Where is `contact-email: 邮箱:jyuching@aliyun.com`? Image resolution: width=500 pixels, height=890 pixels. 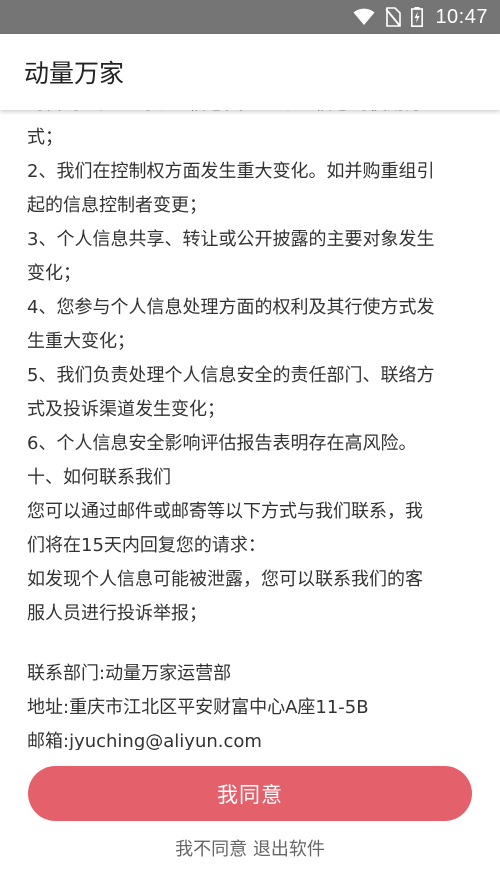 contact-email: 邮箱:jyuching@aliyun.com is located at coordinates (144, 740).